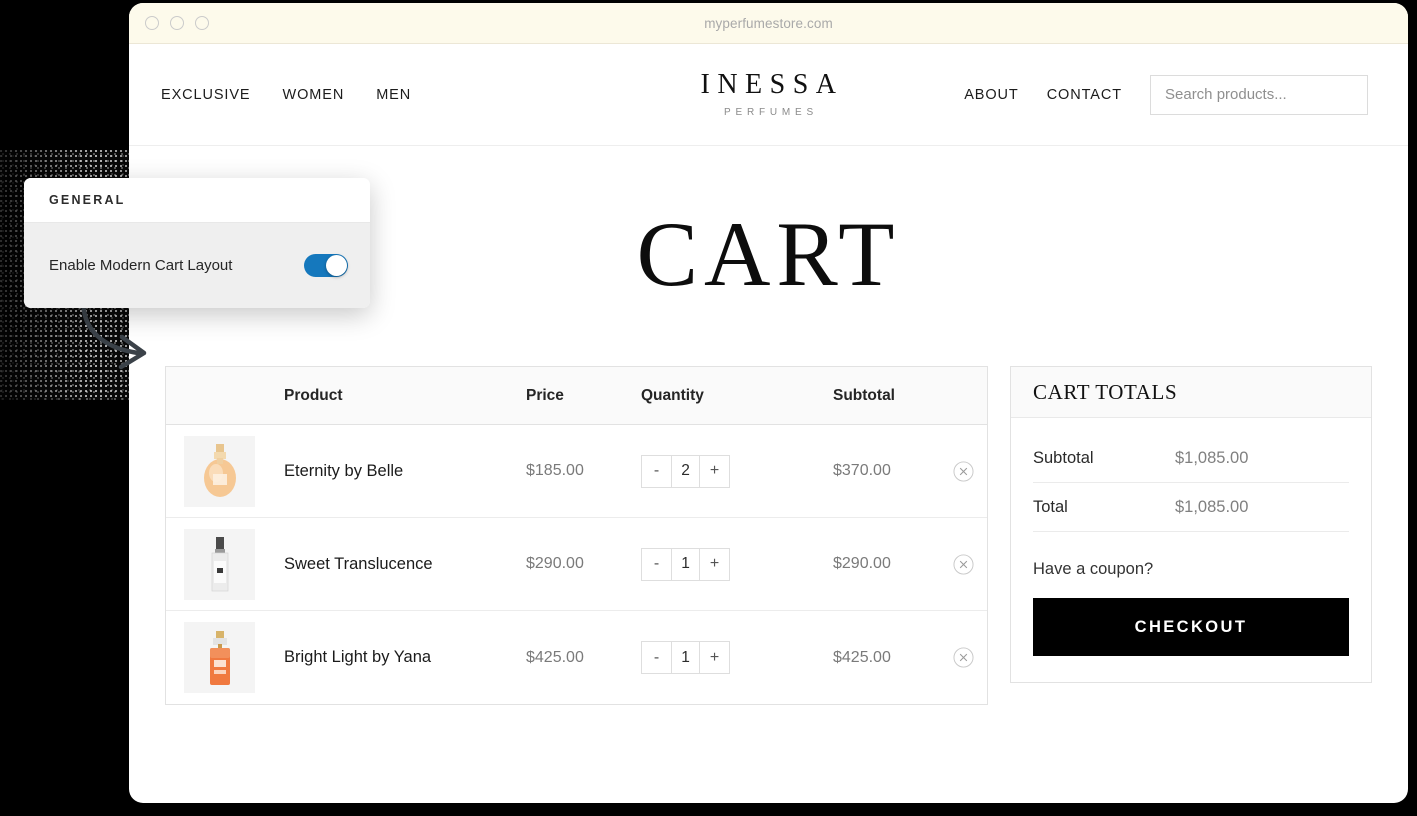 This screenshot has width=1417, height=816. What do you see at coordinates (405, 564) in the screenshot?
I see `product-name: Sweet Translucence` at bounding box center [405, 564].